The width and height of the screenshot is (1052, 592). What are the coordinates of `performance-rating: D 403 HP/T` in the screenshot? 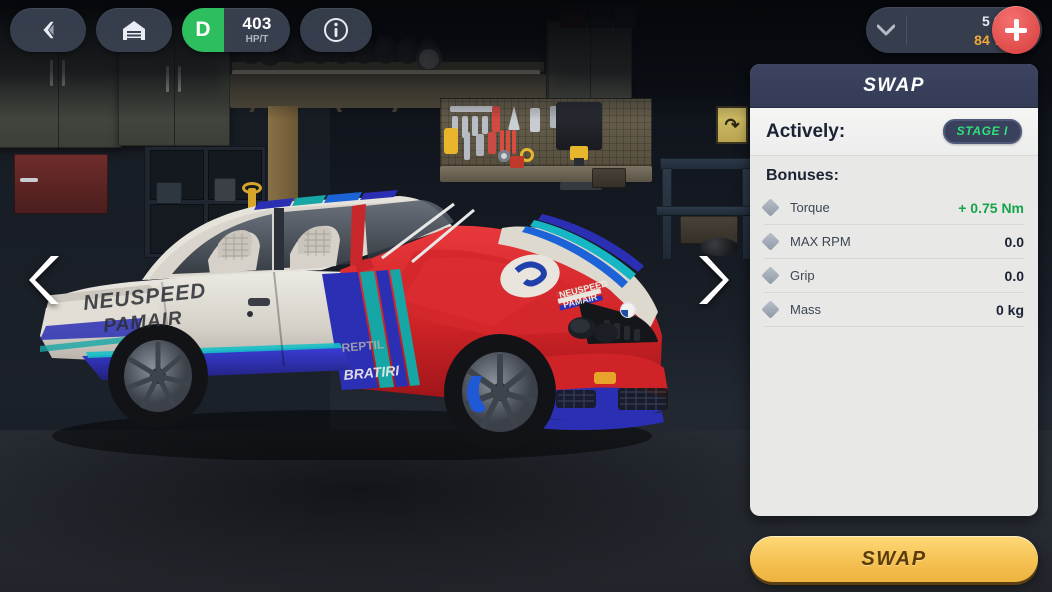 It's located at (236, 30).